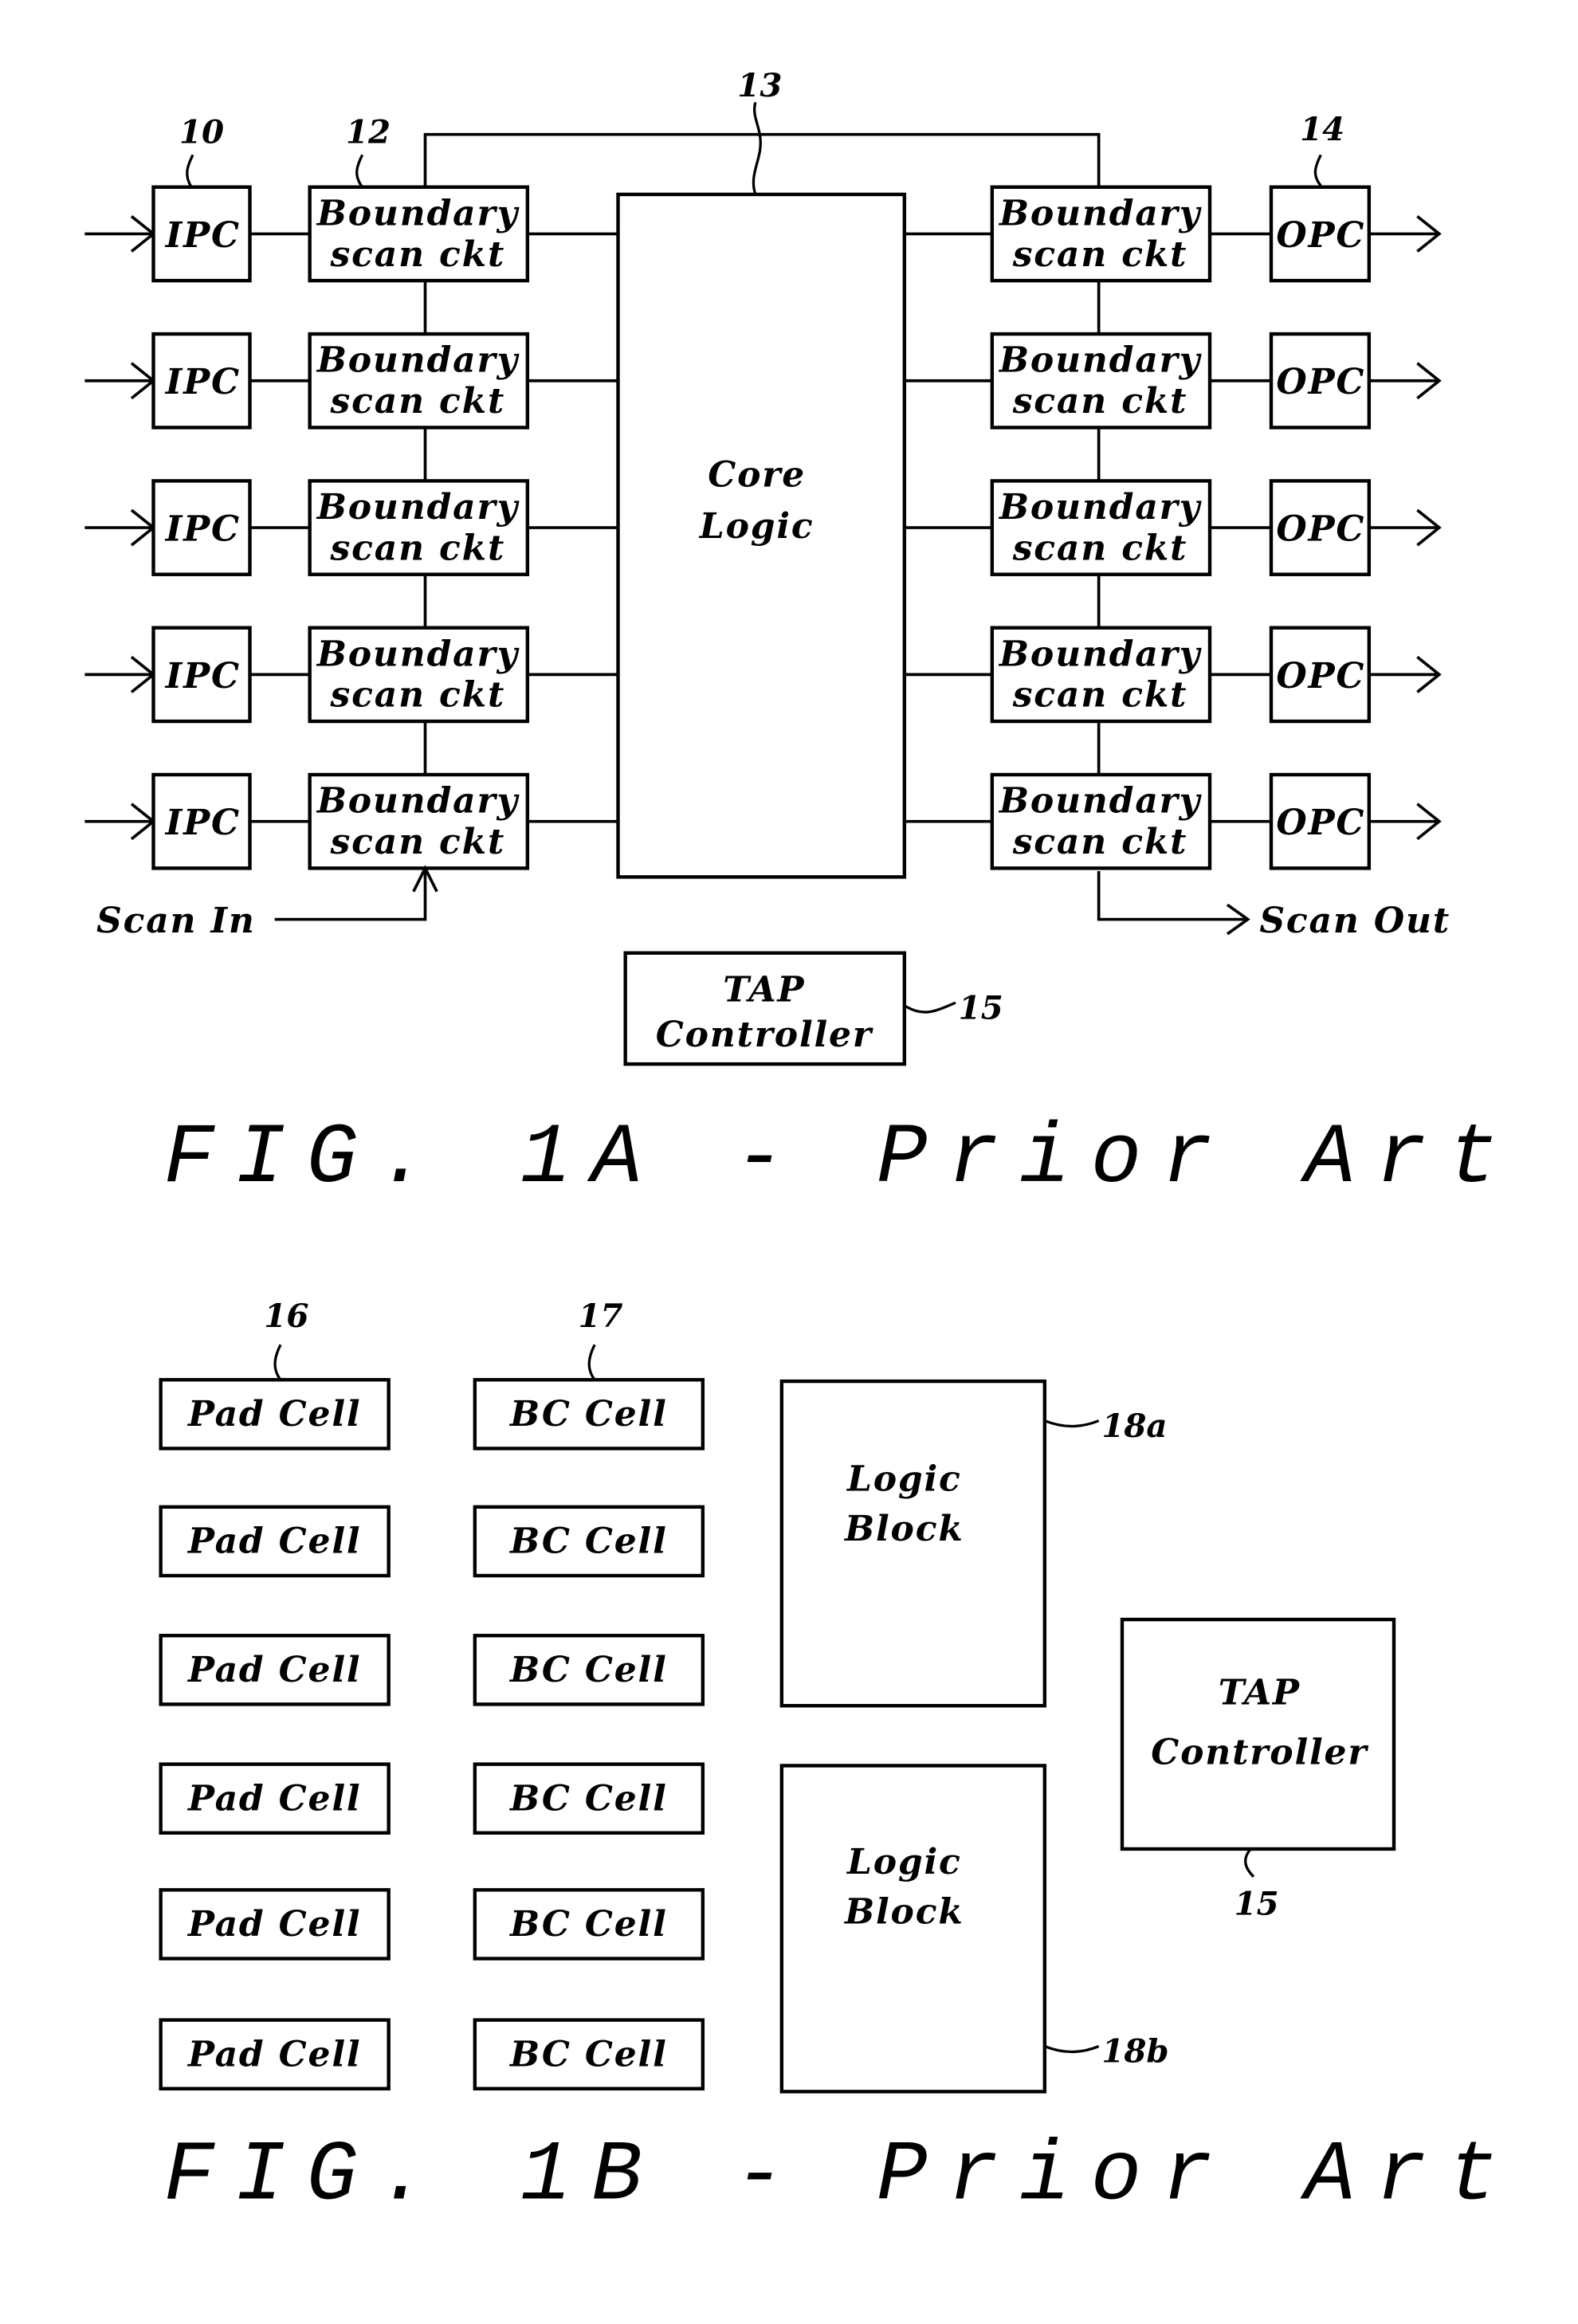 Image resolution: width=1578 pixels, height=2324 pixels. Describe the element at coordinates (202, 132) in the screenshot. I see `ref-10: 10` at that location.